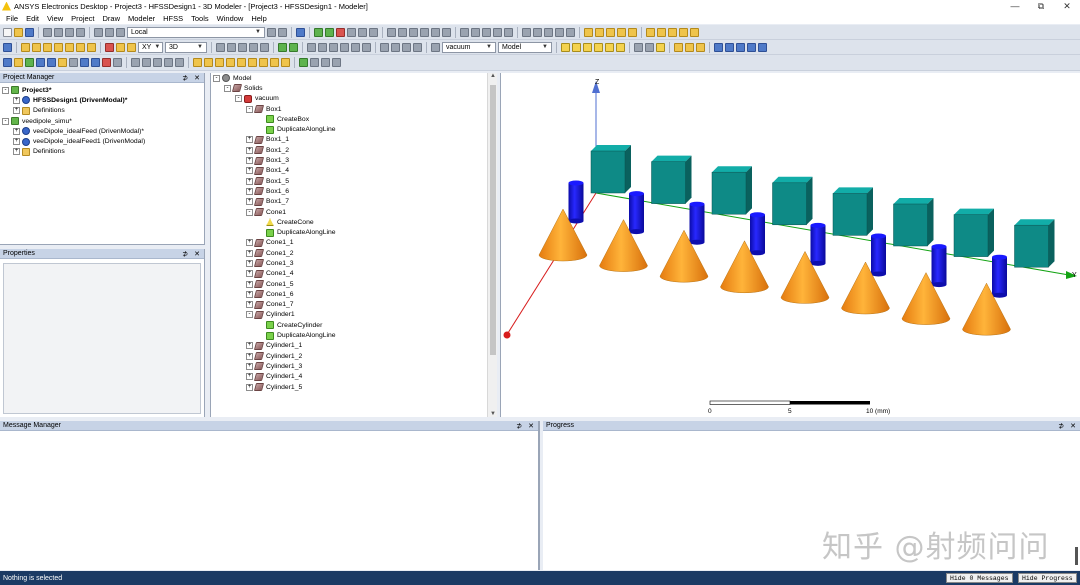 This screenshot has width=1080, height=585. Describe the element at coordinates (58, 47) in the screenshot. I see `draw-cone-icon` at that location.